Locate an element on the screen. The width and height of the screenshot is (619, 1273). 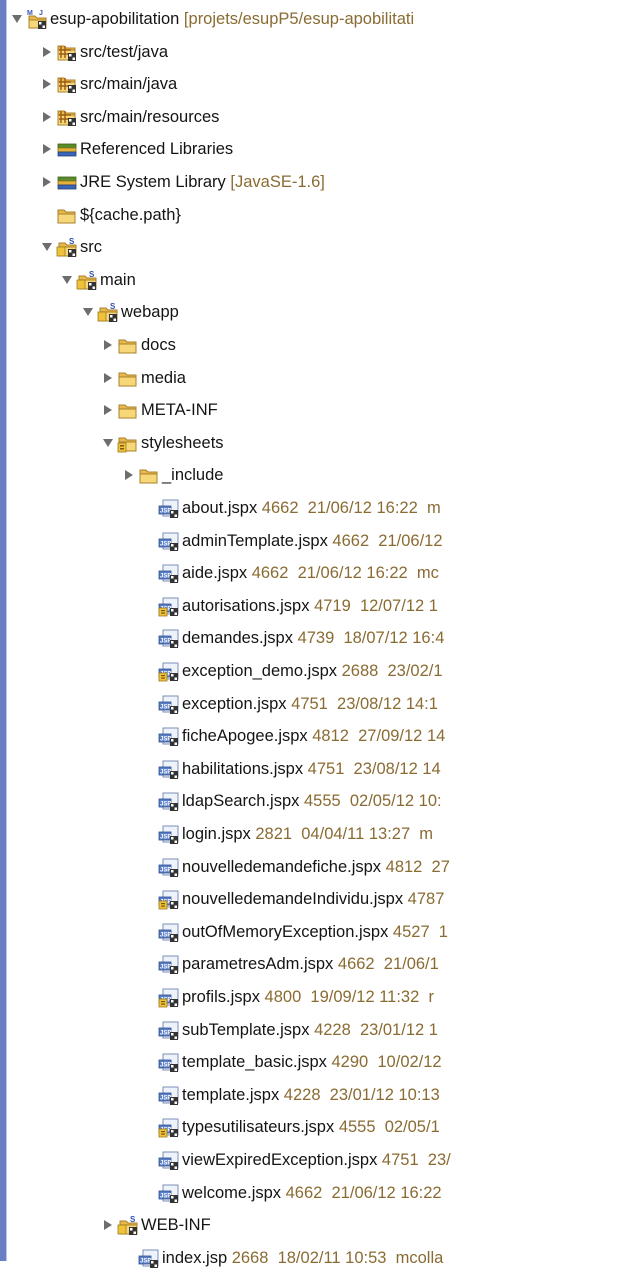
tree-item: src/test/java is located at coordinates (328, 52).